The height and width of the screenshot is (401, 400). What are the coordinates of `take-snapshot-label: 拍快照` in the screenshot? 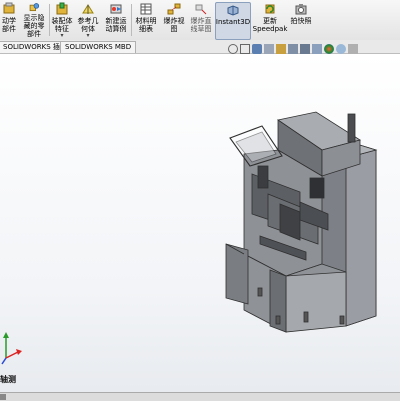 It's located at (301, 21).